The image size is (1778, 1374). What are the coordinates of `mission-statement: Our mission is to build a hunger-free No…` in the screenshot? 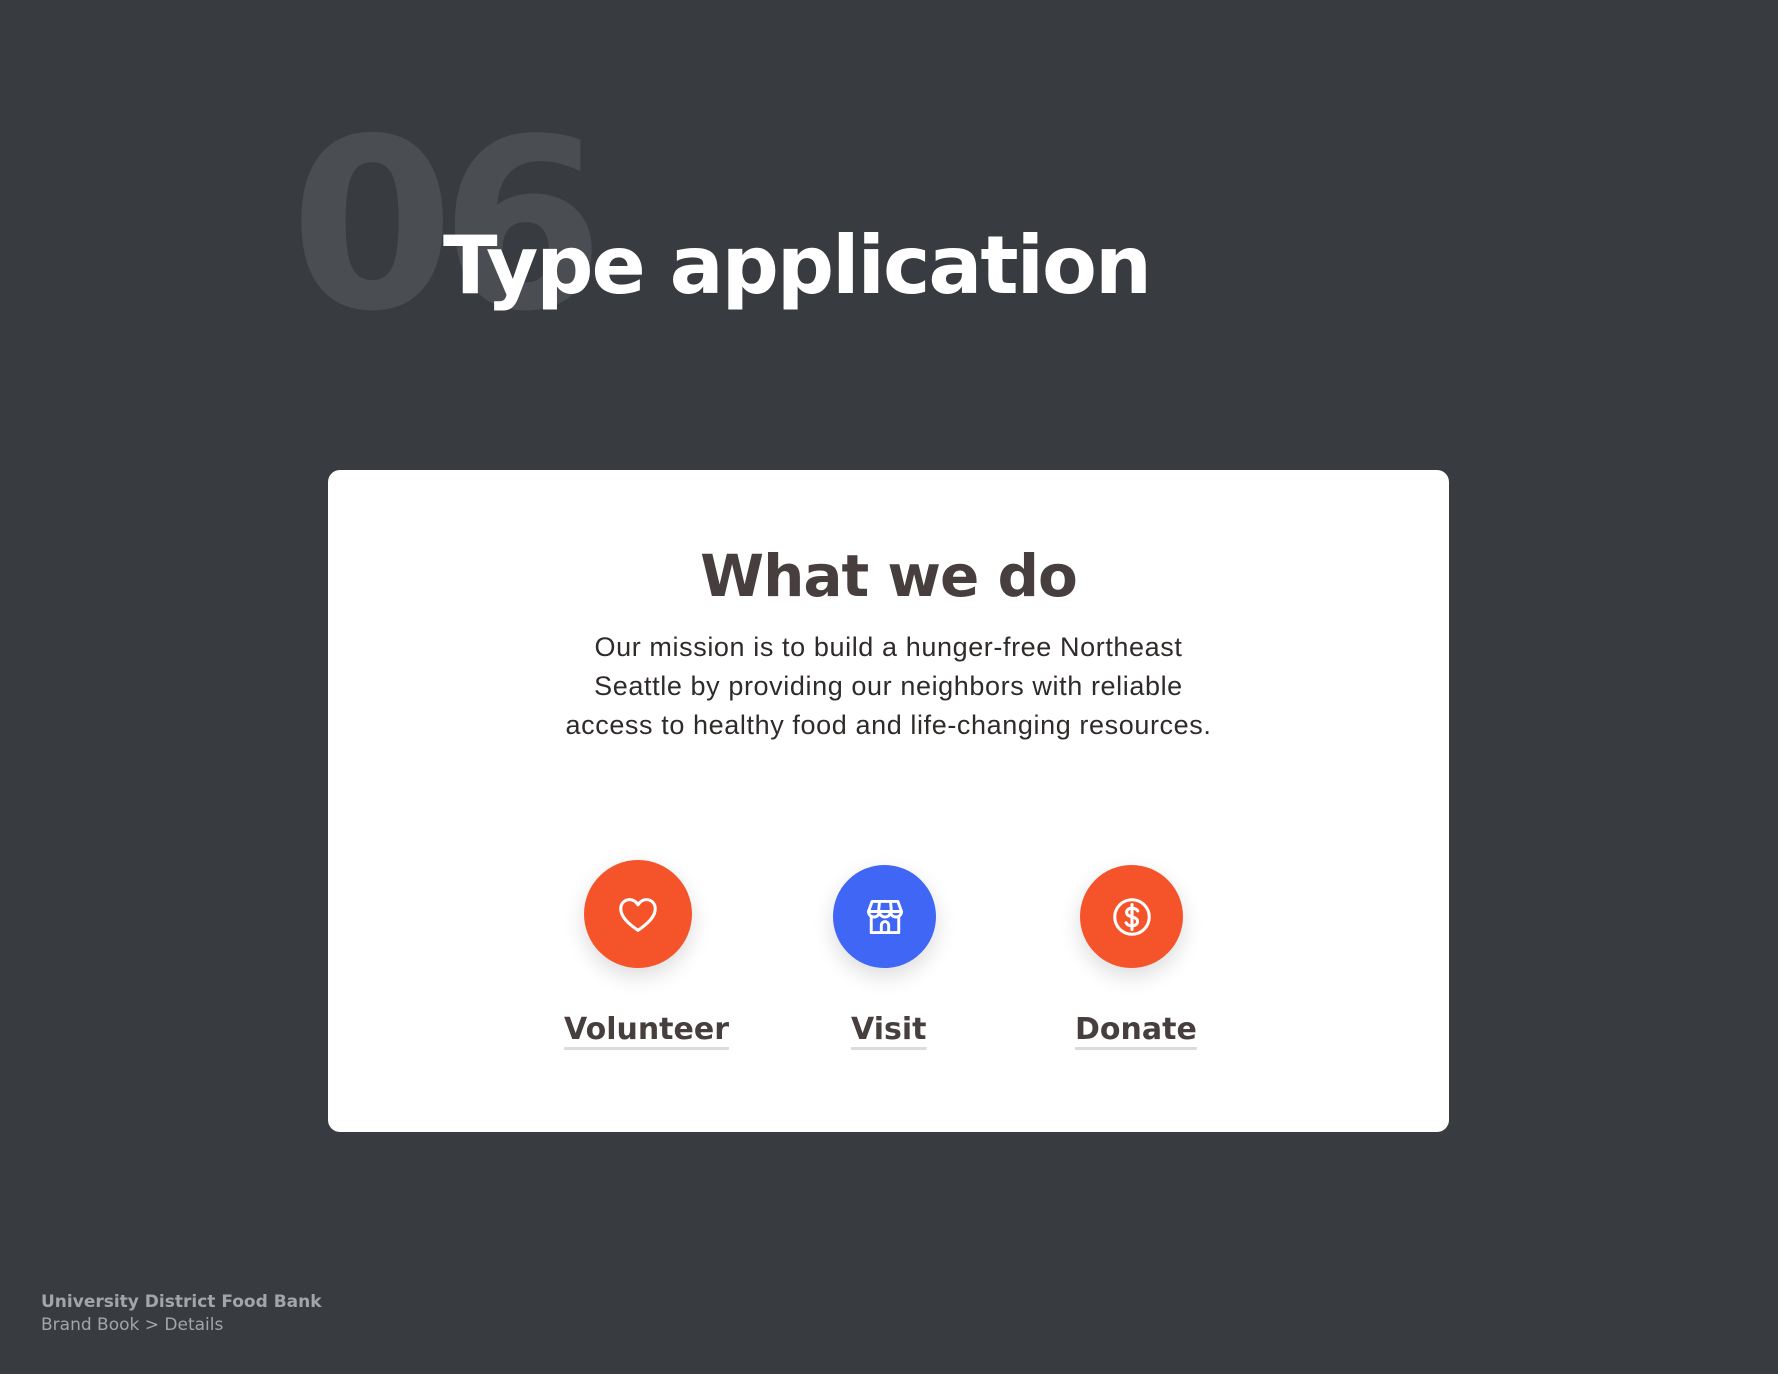 It's located at (888, 686).